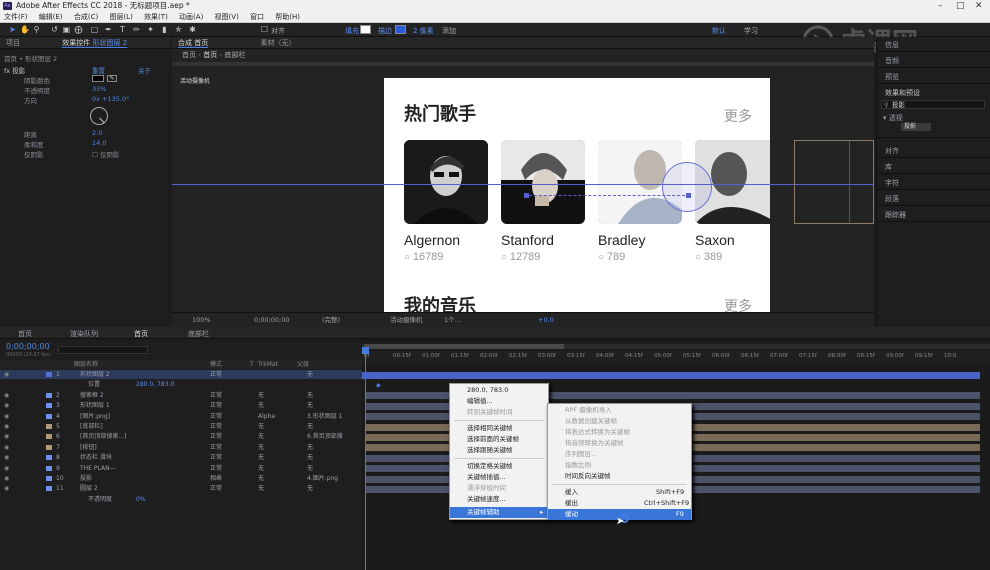 The width and height of the screenshot is (990, 570). Describe the element at coordinates (96, 457) in the screenshot. I see `layer-name: 状态栏 滑块` at that location.